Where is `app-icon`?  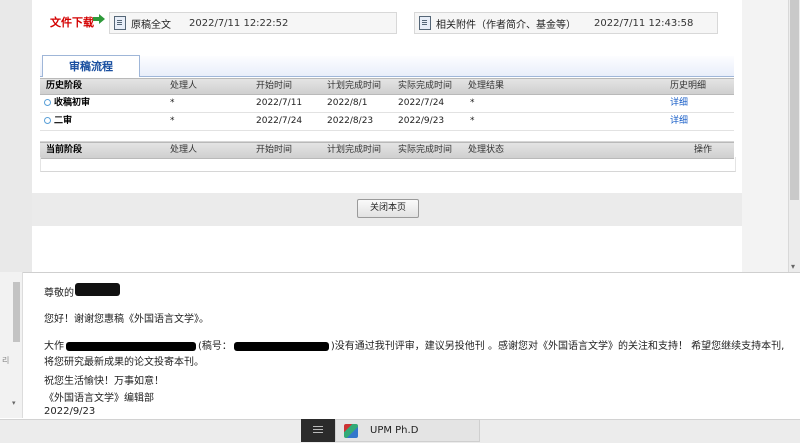
app-icon is located at coordinates (351, 430).